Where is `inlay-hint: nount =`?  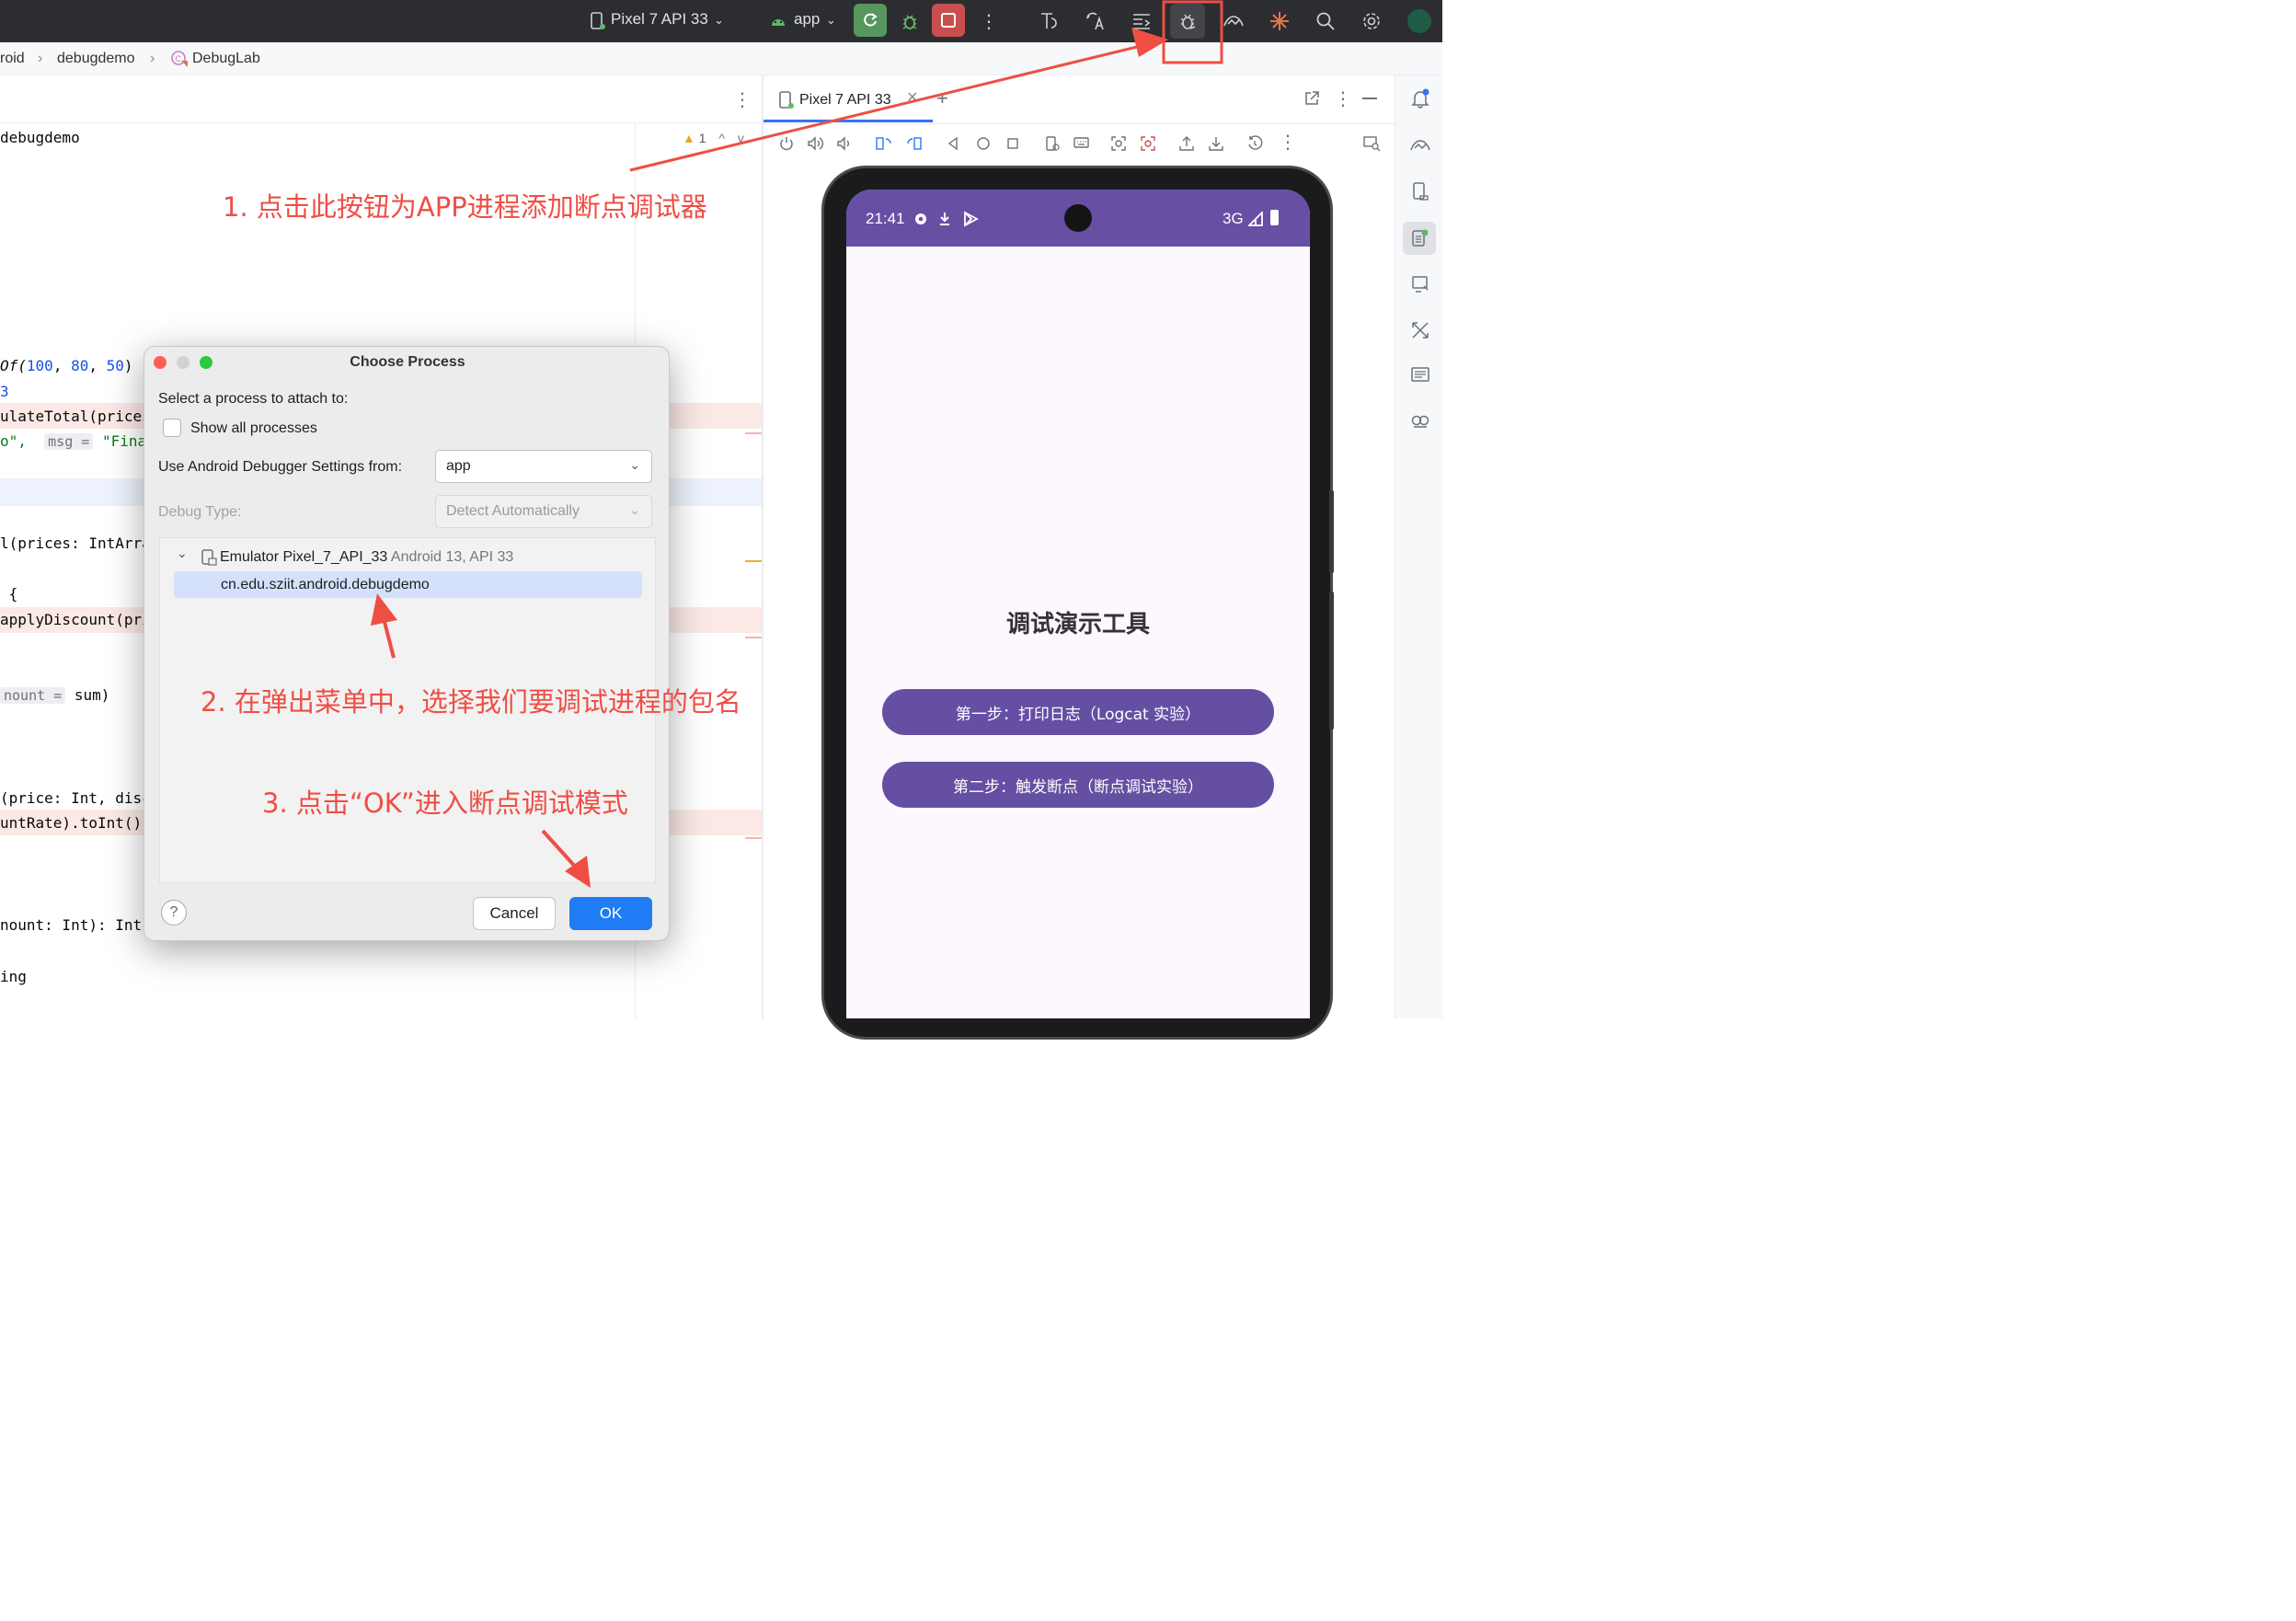
inlay-hint: nount = is located at coordinates (33, 695).